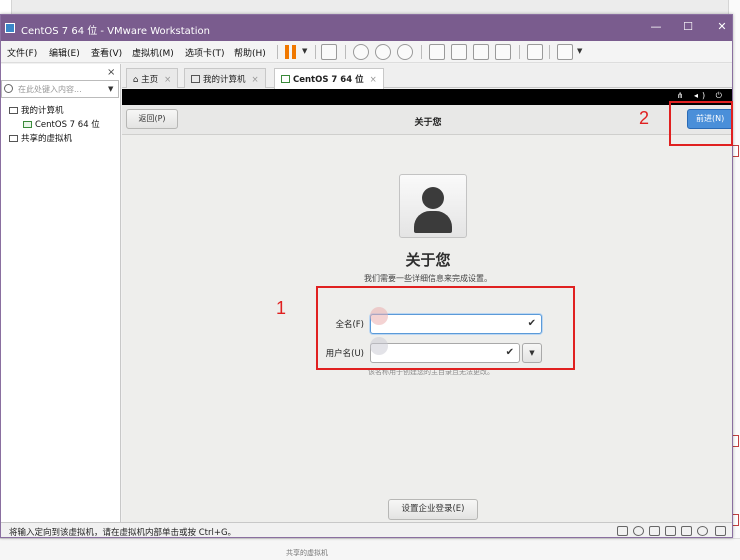 The height and width of the screenshot is (560, 740). Describe the element at coordinates (702, 531) in the screenshot. I see `display-icon` at that location.